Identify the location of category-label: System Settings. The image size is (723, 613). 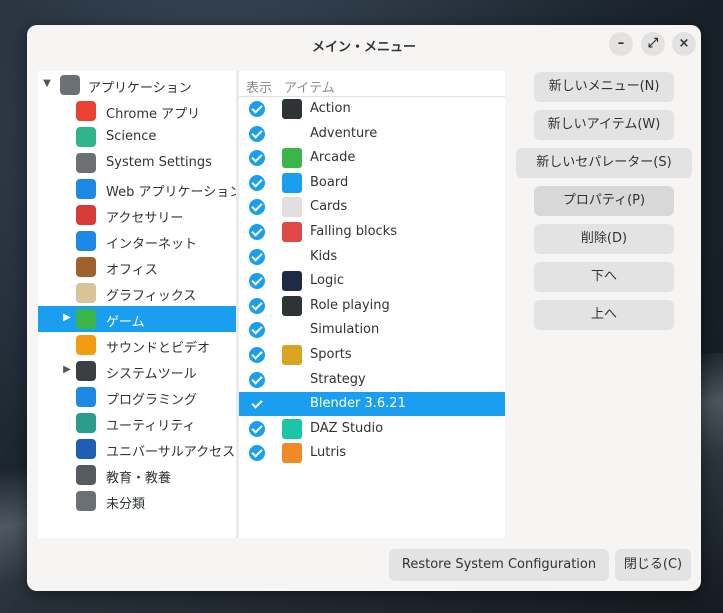
(159, 162).